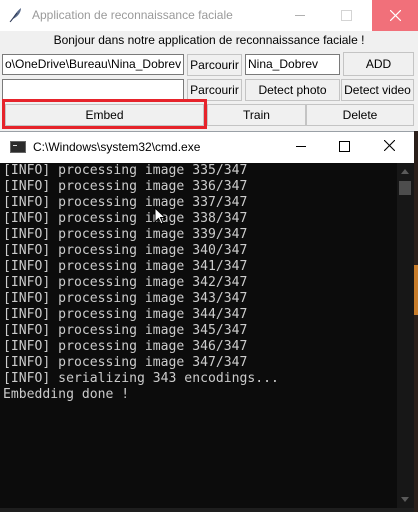  I want to click on console-line: [INFO] processing image 345/347, so click(125, 330).